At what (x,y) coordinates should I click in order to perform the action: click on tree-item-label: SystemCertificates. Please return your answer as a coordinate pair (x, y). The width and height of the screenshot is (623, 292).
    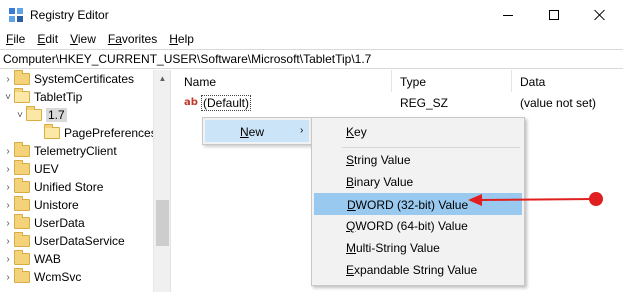
    Looking at the image, I should click on (84, 79).